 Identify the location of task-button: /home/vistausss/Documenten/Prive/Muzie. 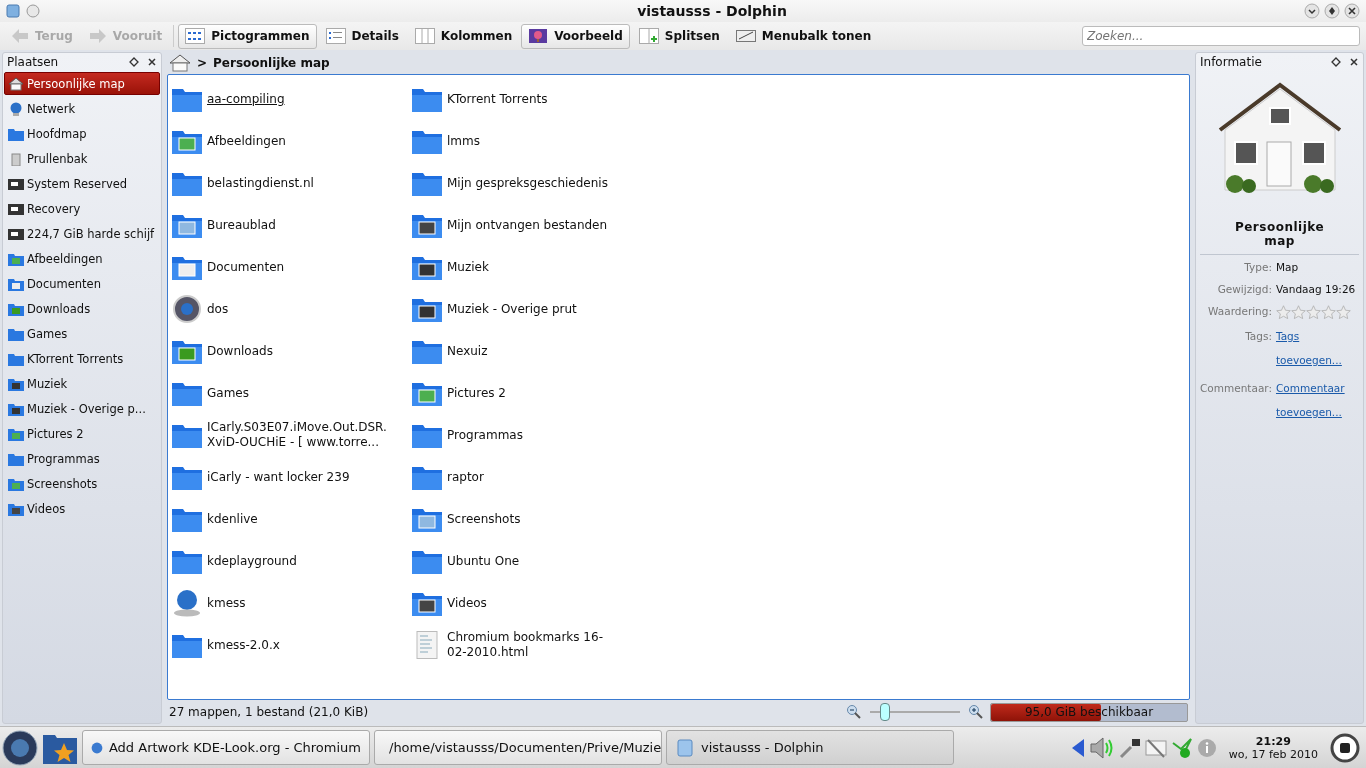
(518, 747).